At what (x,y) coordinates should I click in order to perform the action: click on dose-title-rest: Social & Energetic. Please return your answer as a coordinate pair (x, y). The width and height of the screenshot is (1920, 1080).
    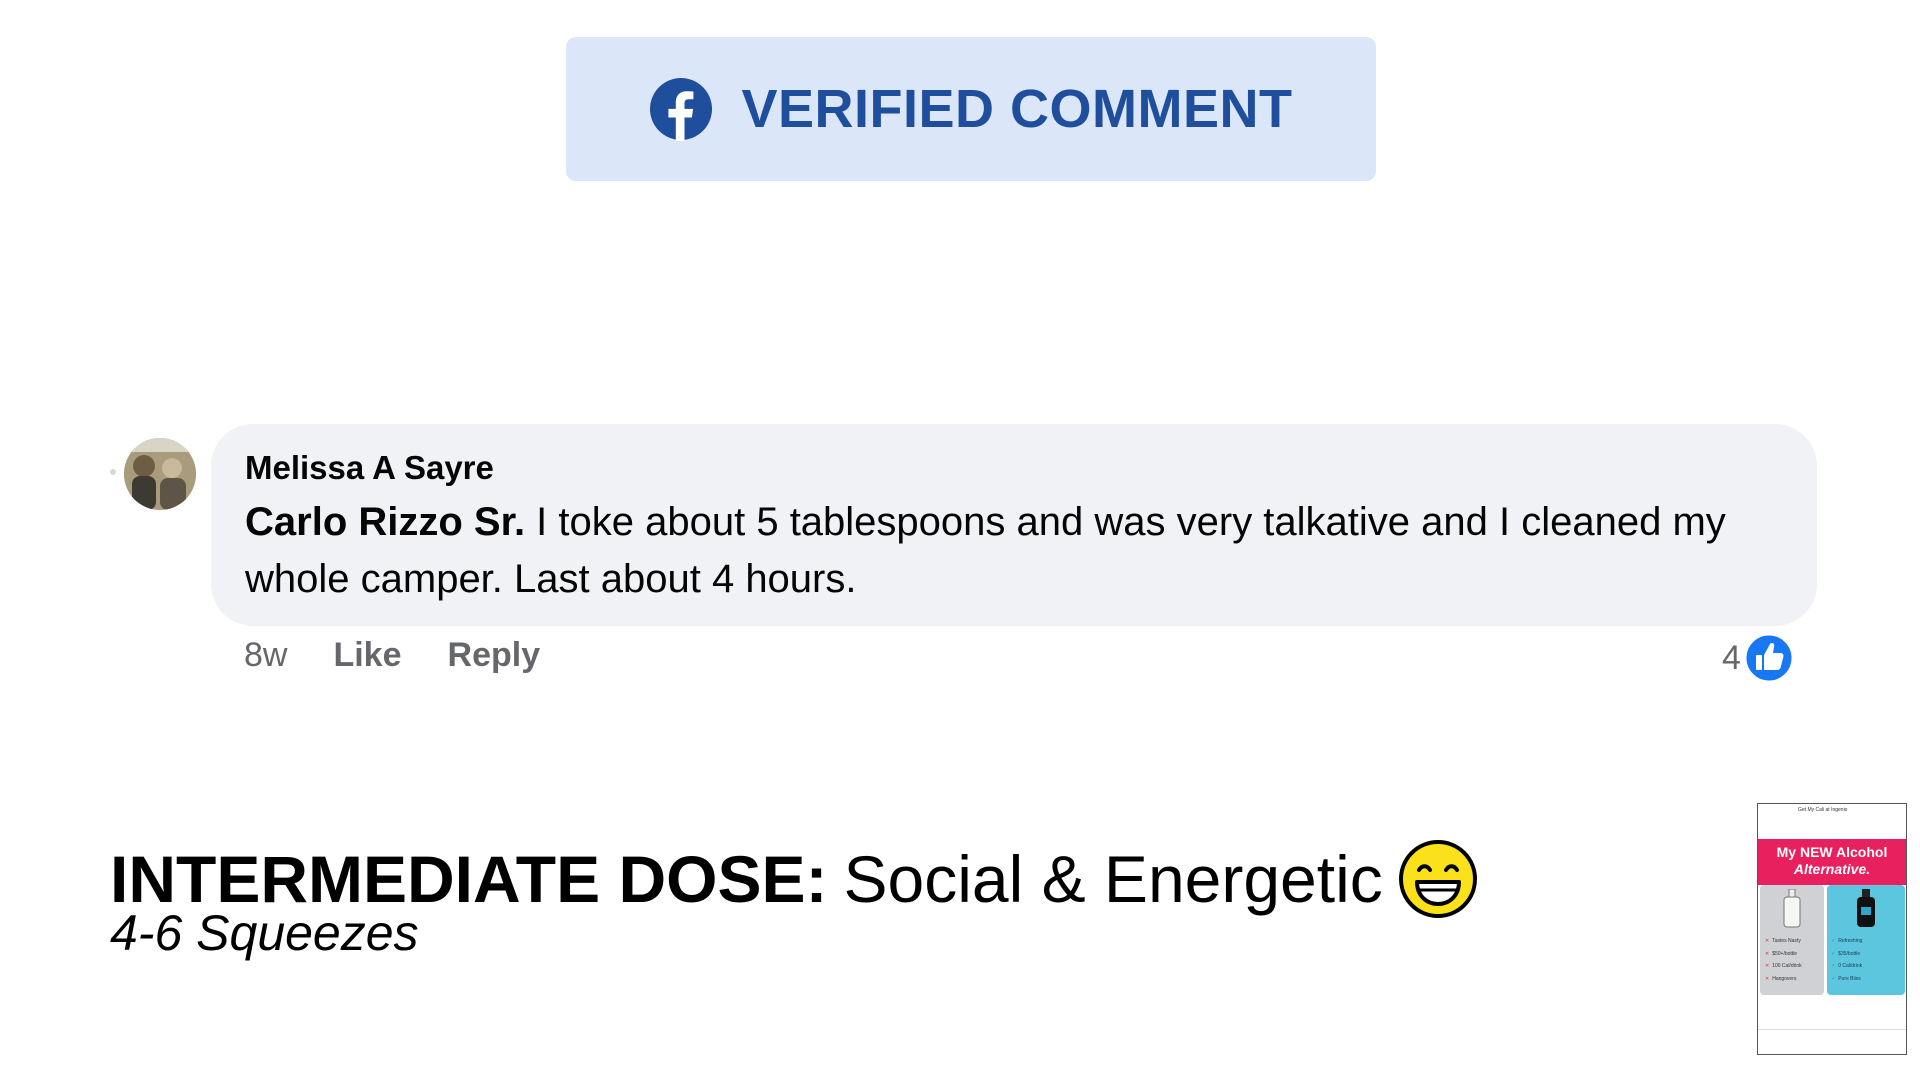
    Looking at the image, I should click on (1113, 879).